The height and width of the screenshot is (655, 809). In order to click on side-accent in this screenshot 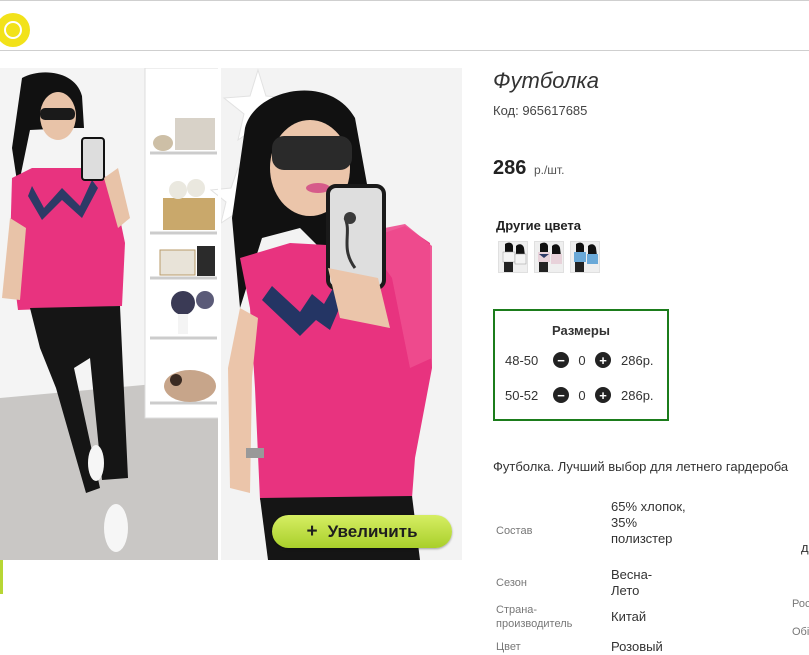, I will do `click(1, 577)`.